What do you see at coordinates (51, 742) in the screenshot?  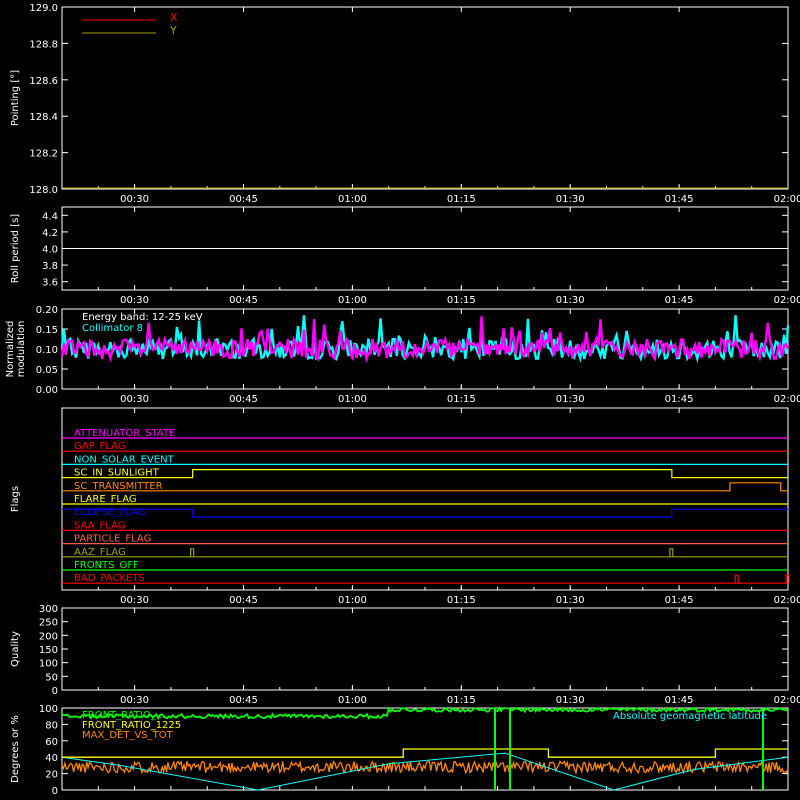 I see `y-tick-label: 60` at bounding box center [51, 742].